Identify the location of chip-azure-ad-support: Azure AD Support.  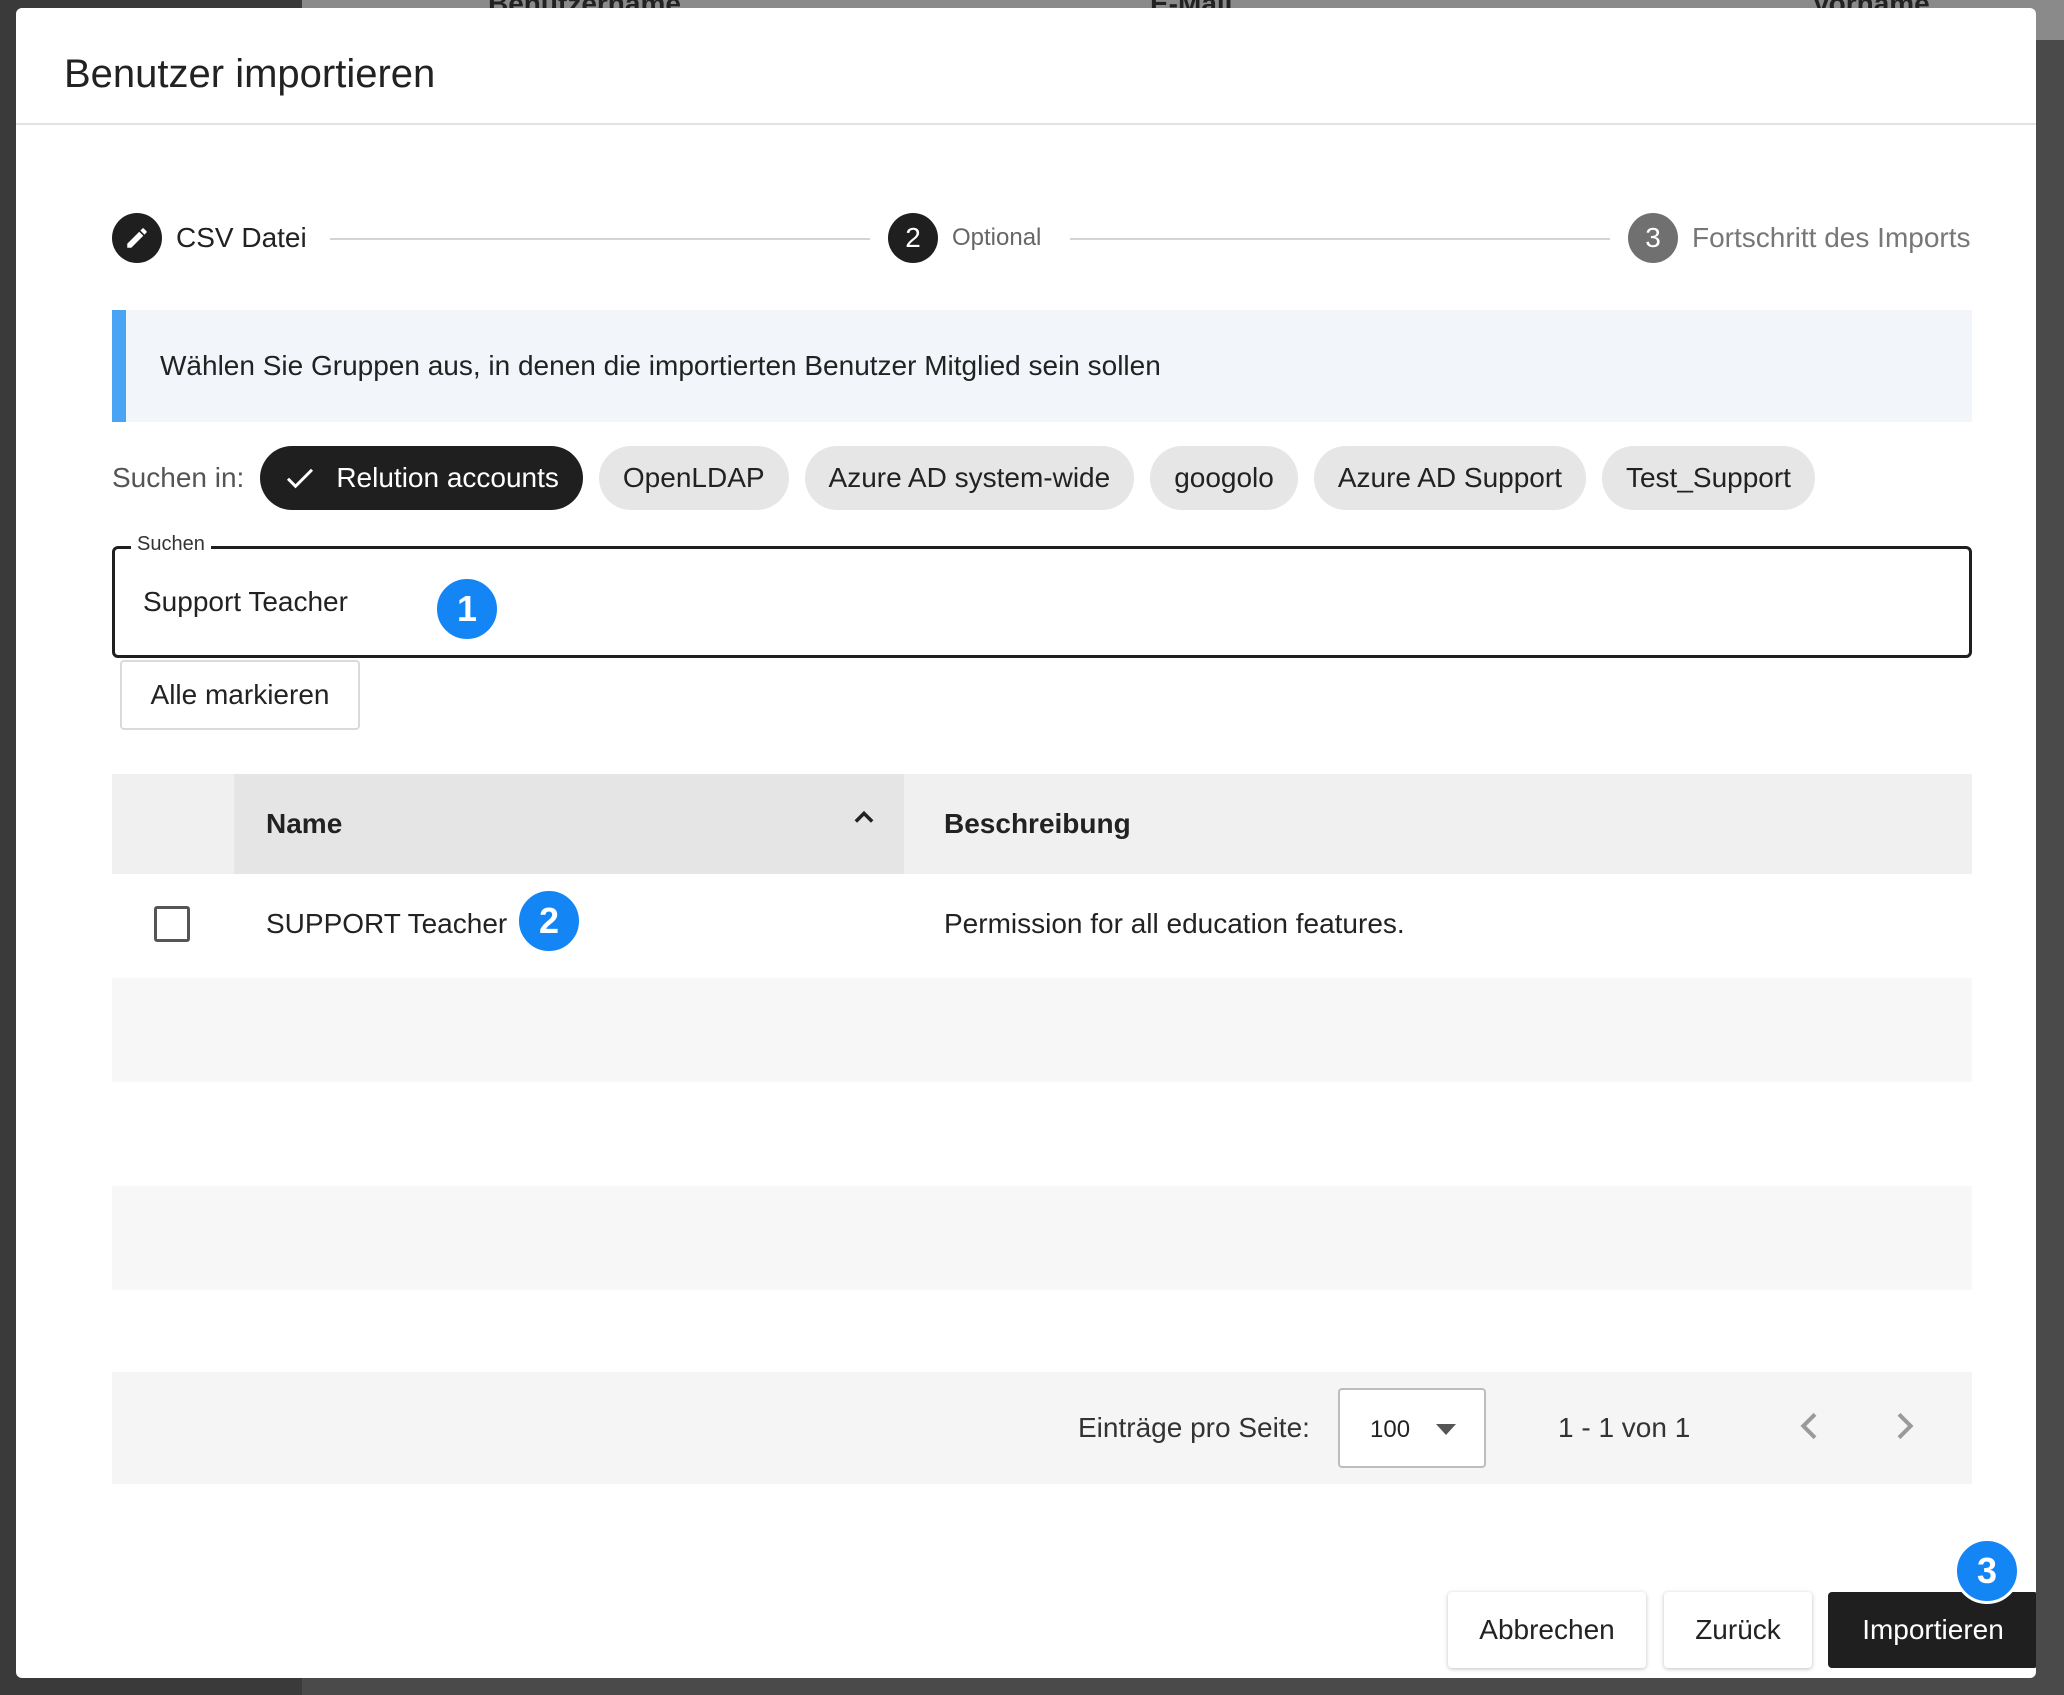
(1449, 478).